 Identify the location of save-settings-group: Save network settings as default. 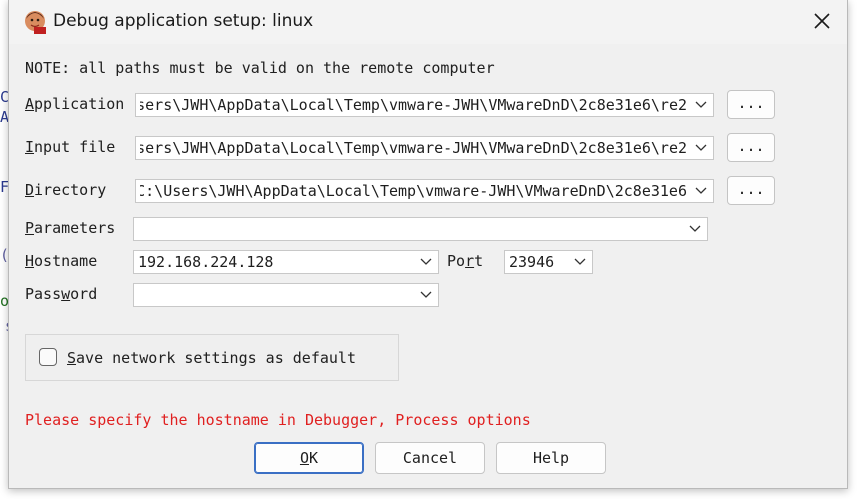
(212, 357).